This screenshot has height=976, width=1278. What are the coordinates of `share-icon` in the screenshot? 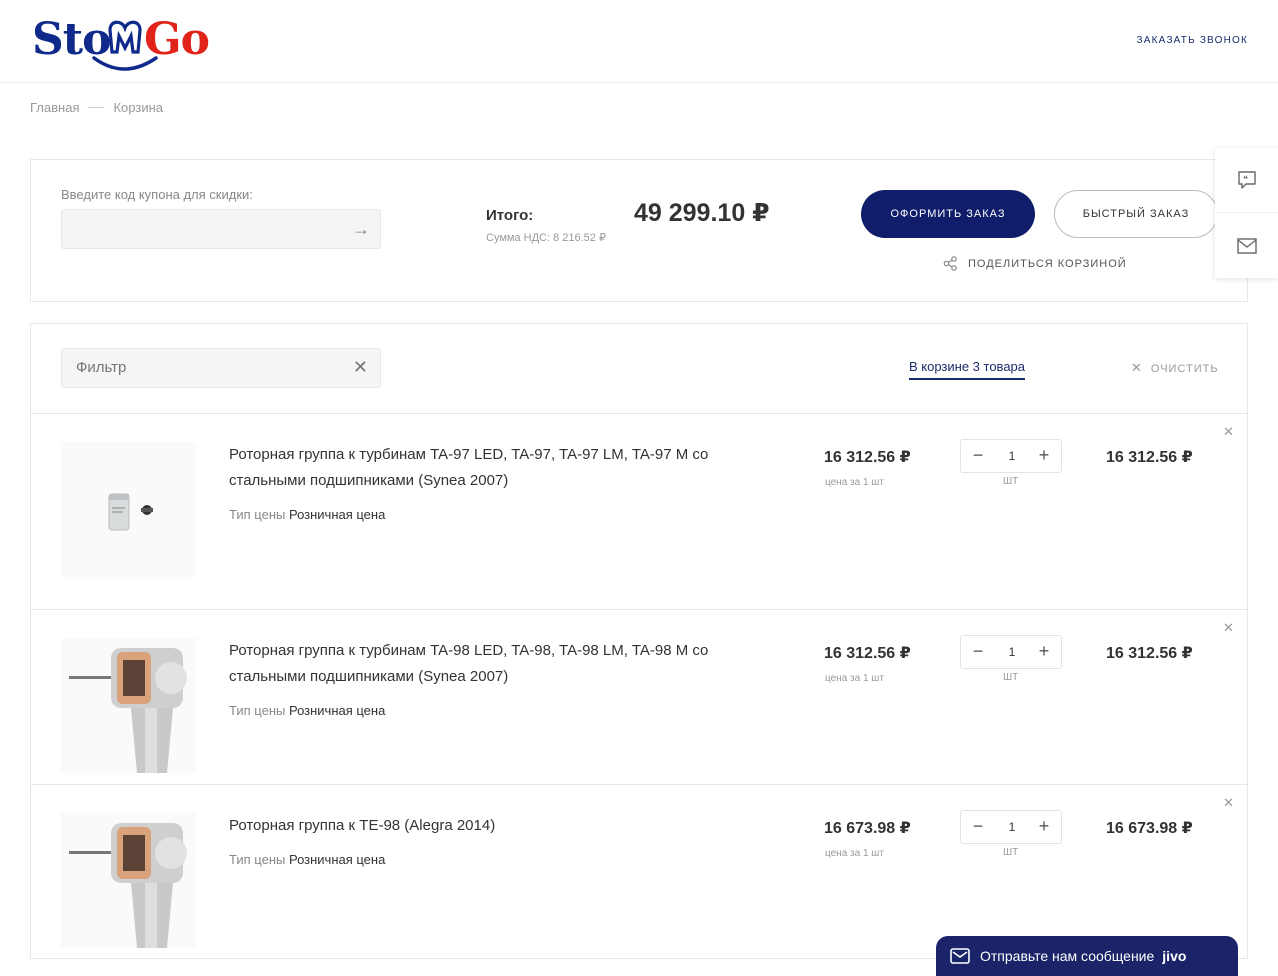 It's located at (950, 263).